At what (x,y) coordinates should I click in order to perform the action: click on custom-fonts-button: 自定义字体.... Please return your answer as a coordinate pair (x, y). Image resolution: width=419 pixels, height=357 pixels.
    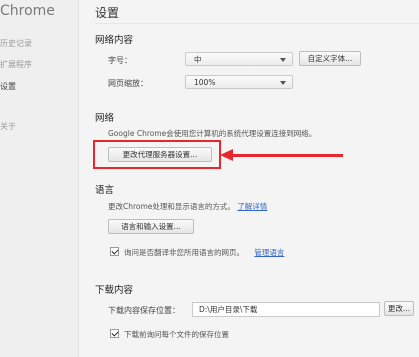
    Looking at the image, I should click on (330, 58).